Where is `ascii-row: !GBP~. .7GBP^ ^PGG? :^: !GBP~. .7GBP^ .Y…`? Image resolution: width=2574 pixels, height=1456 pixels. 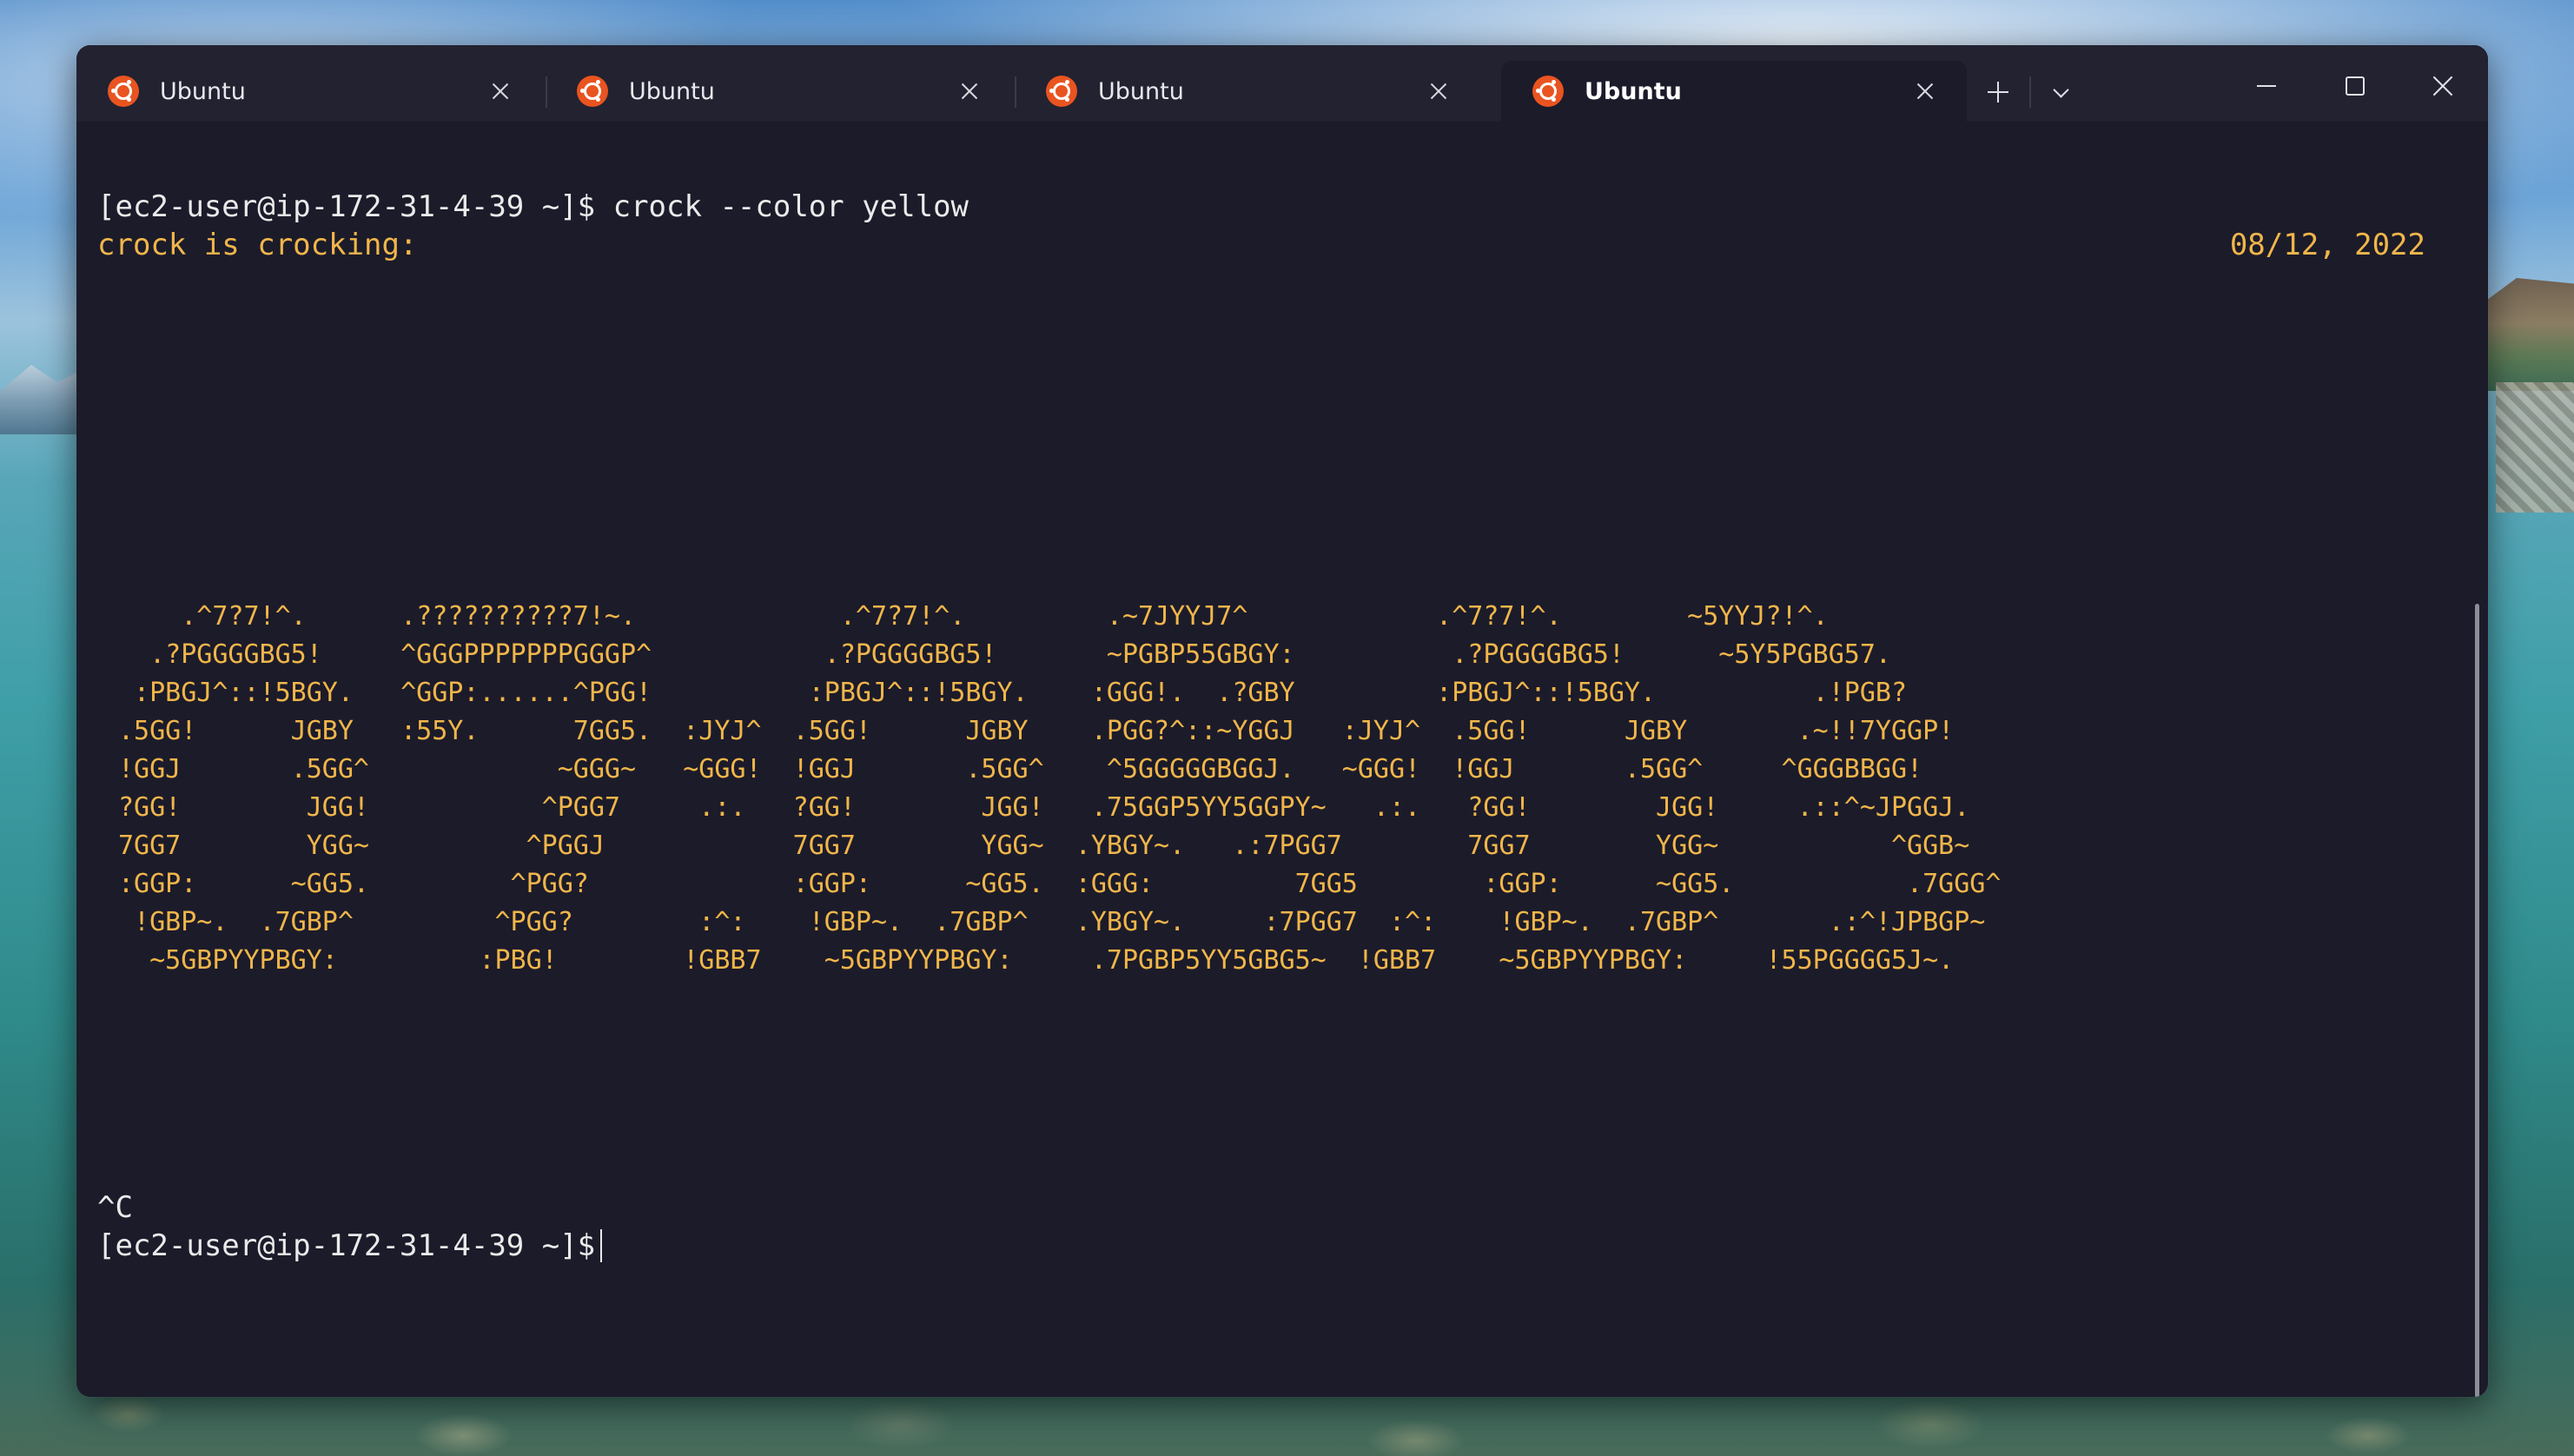
ascii-row: !GBP~. .7GBP^ ^PGG? :^: !GBP~. .7GBP^ .Y… is located at coordinates (1052, 922).